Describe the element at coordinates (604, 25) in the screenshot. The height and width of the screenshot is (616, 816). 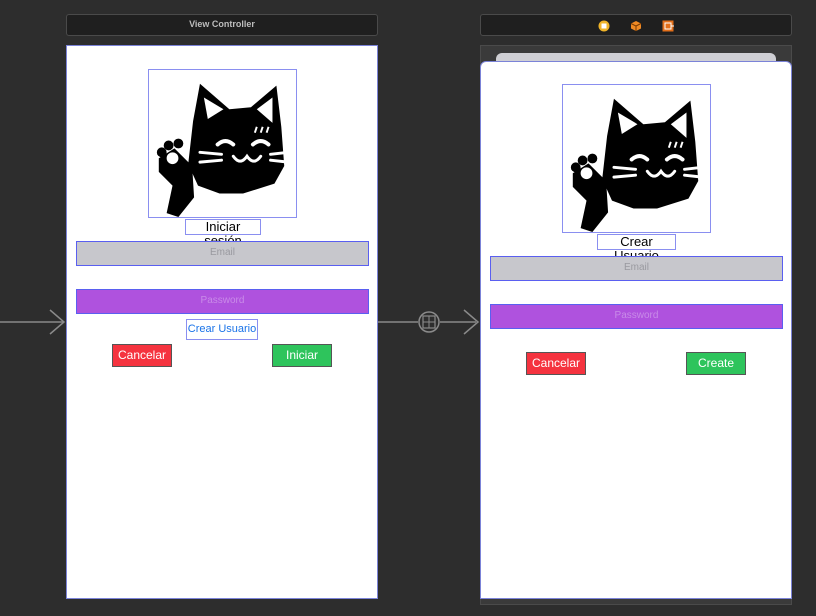
I see `view-controller-icon` at that location.